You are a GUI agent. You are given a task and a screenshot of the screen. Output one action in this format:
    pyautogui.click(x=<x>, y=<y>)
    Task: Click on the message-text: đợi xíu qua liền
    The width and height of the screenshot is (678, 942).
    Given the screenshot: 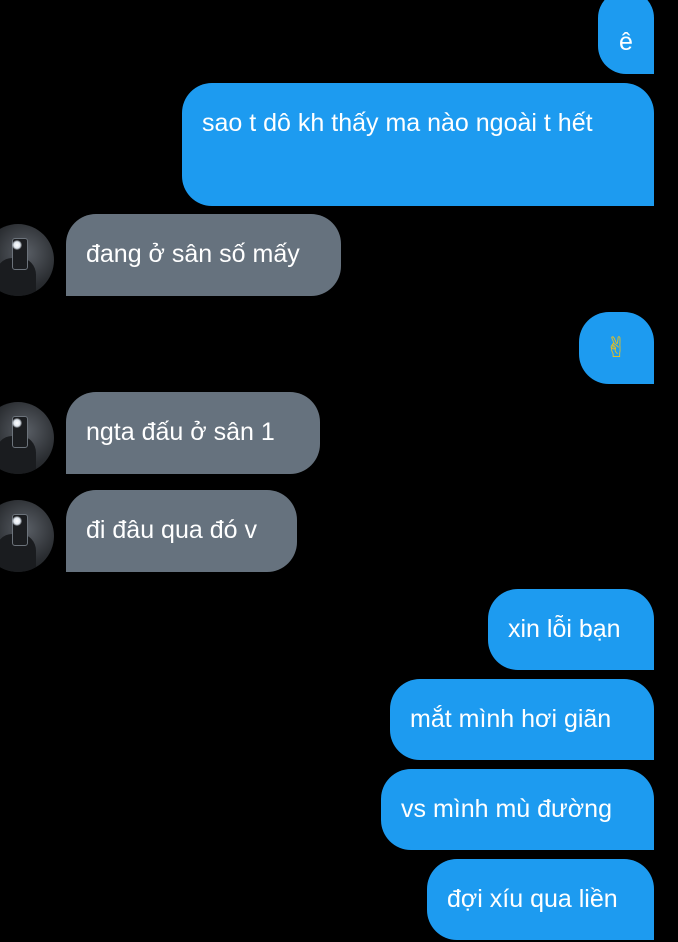 What is the action you would take?
    pyautogui.click(x=532, y=899)
    